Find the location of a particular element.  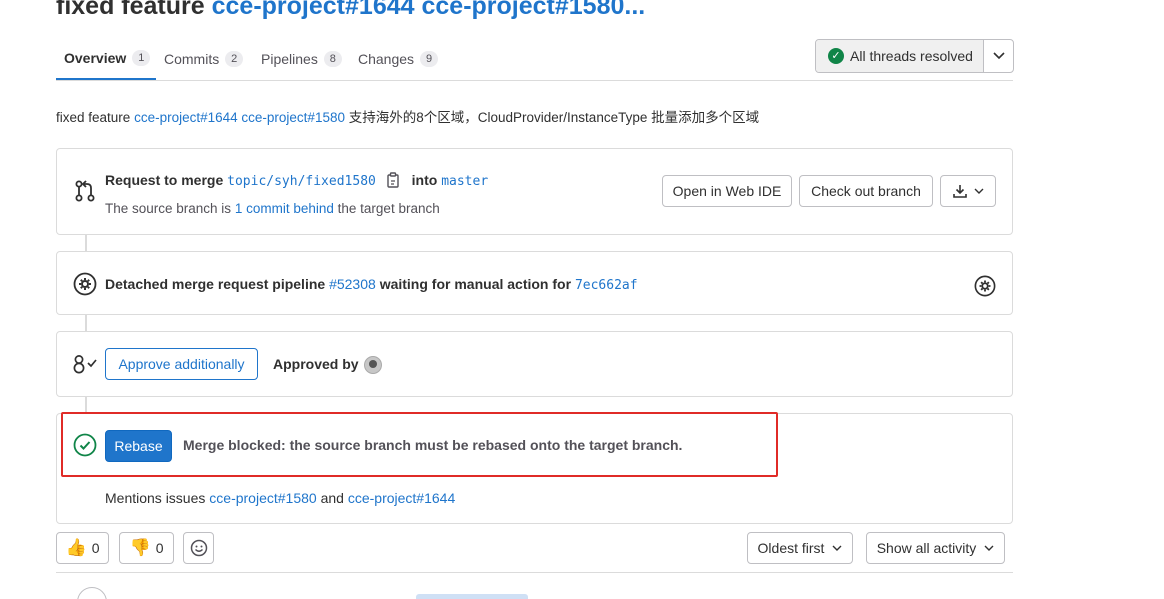

commit-sha-link: 7ec662af is located at coordinates (606, 285).